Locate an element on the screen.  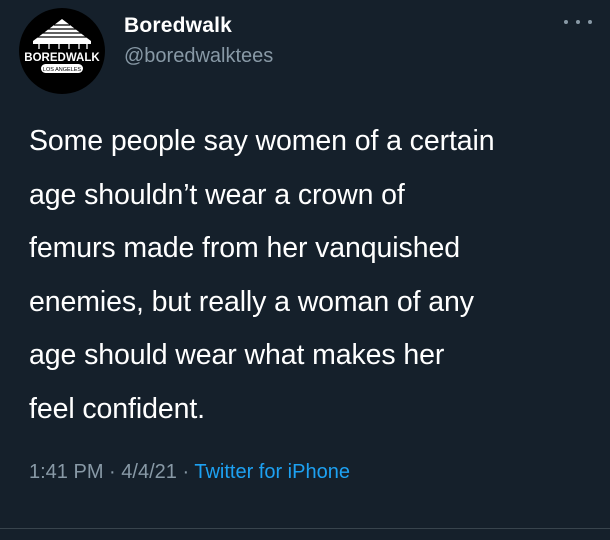
logo-text: BOREDWALK is located at coordinates (62, 58).